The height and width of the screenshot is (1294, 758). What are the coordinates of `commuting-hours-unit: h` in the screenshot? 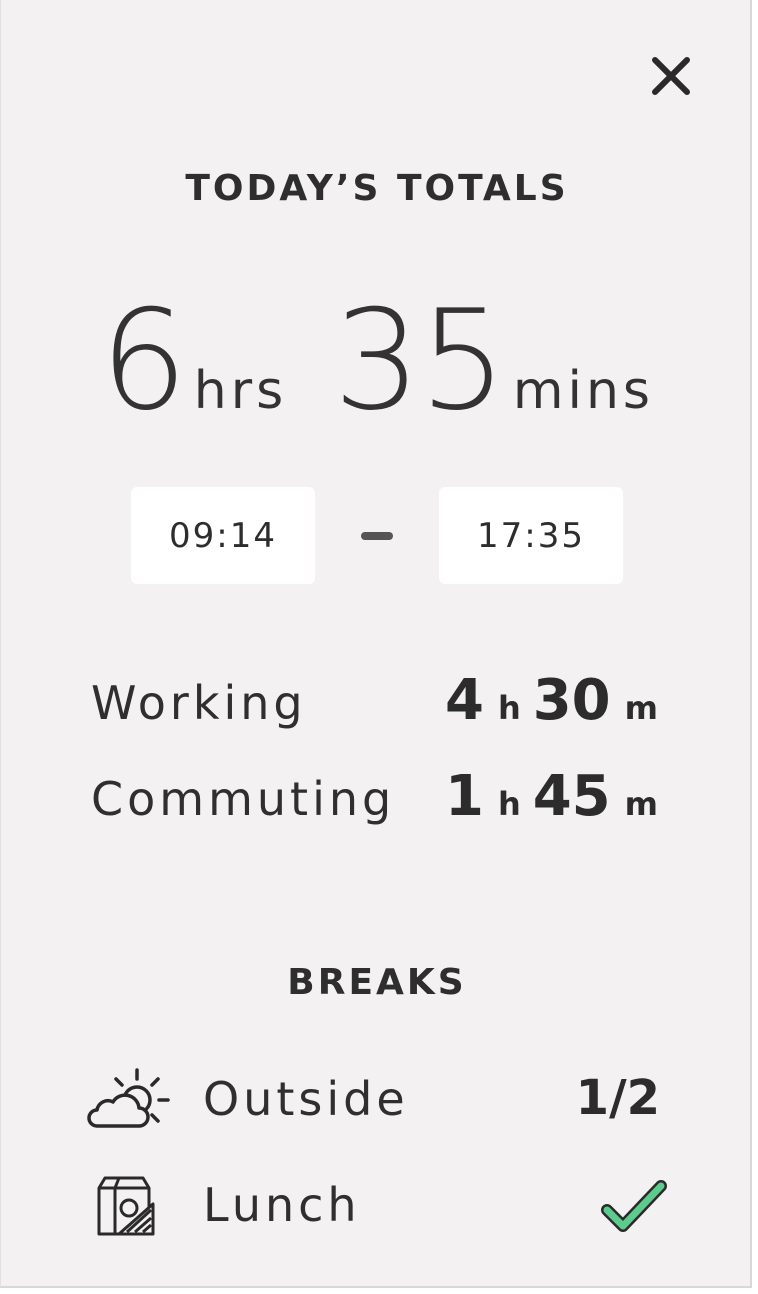 It's located at (509, 804).